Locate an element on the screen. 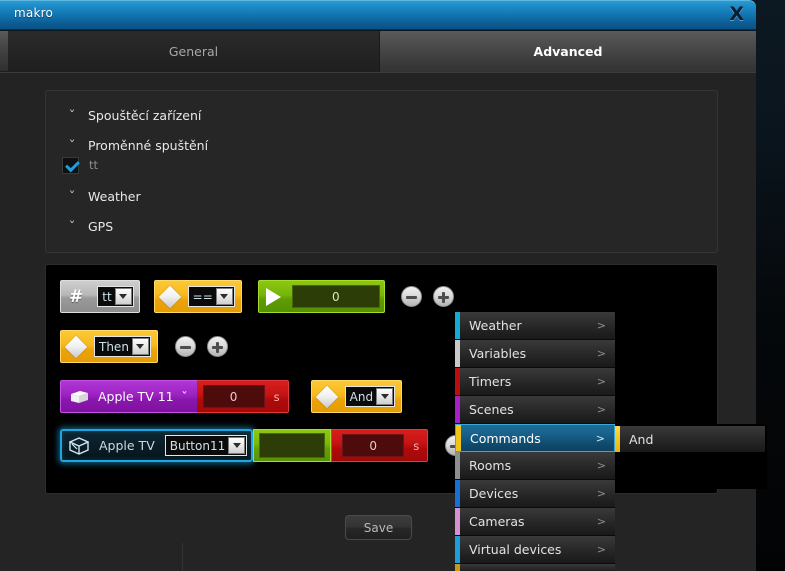 The image size is (785, 571). then-dropdown-value: Then is located at coordinates (114, 346).